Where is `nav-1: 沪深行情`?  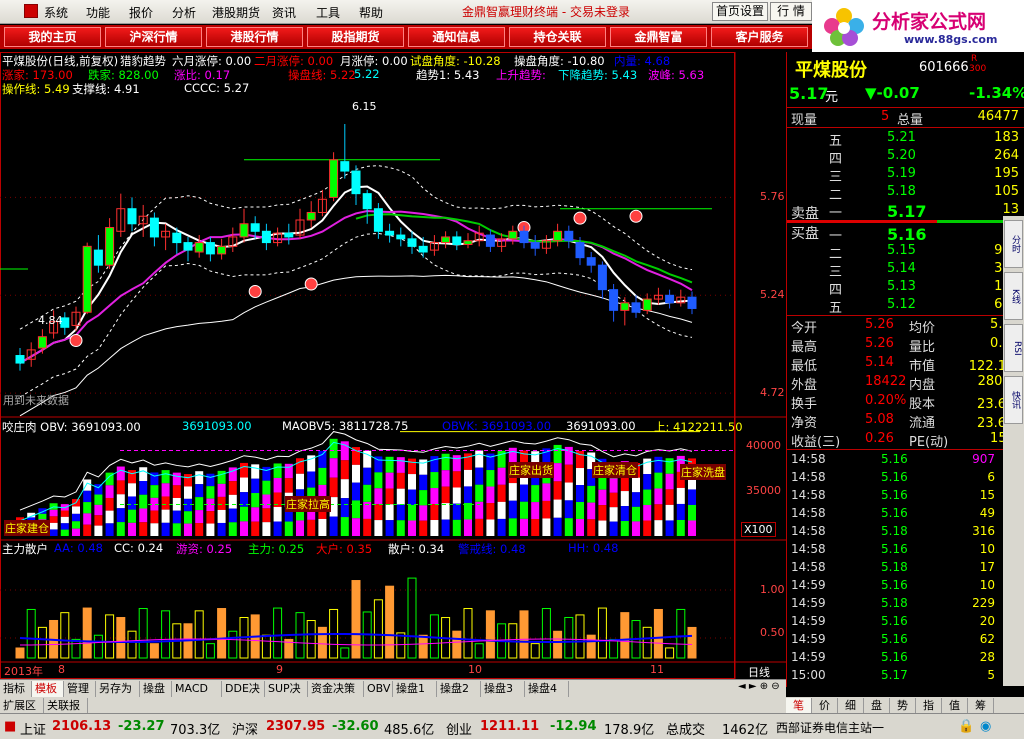
nav-1: 沪深行情 is located at coordinates (153, 37).